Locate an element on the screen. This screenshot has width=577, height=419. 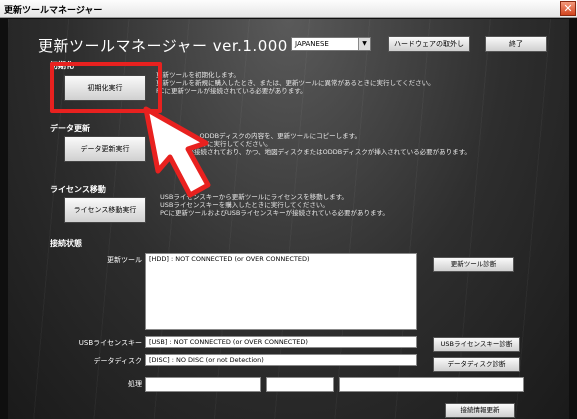
close-icon: ✕ is located at coordinates (568, 8).